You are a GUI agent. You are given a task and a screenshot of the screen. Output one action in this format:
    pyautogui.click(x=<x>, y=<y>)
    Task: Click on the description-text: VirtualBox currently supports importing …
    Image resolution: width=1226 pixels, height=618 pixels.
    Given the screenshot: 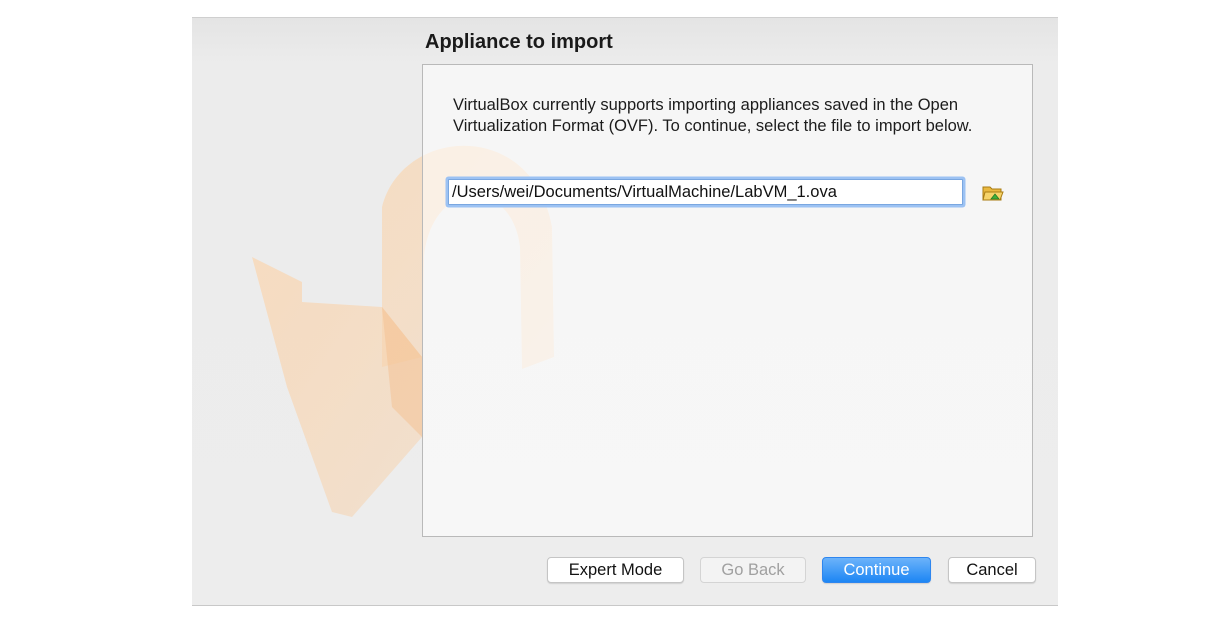 What is the action you would take?
    pyautogui.click(x=713, y=115)
    